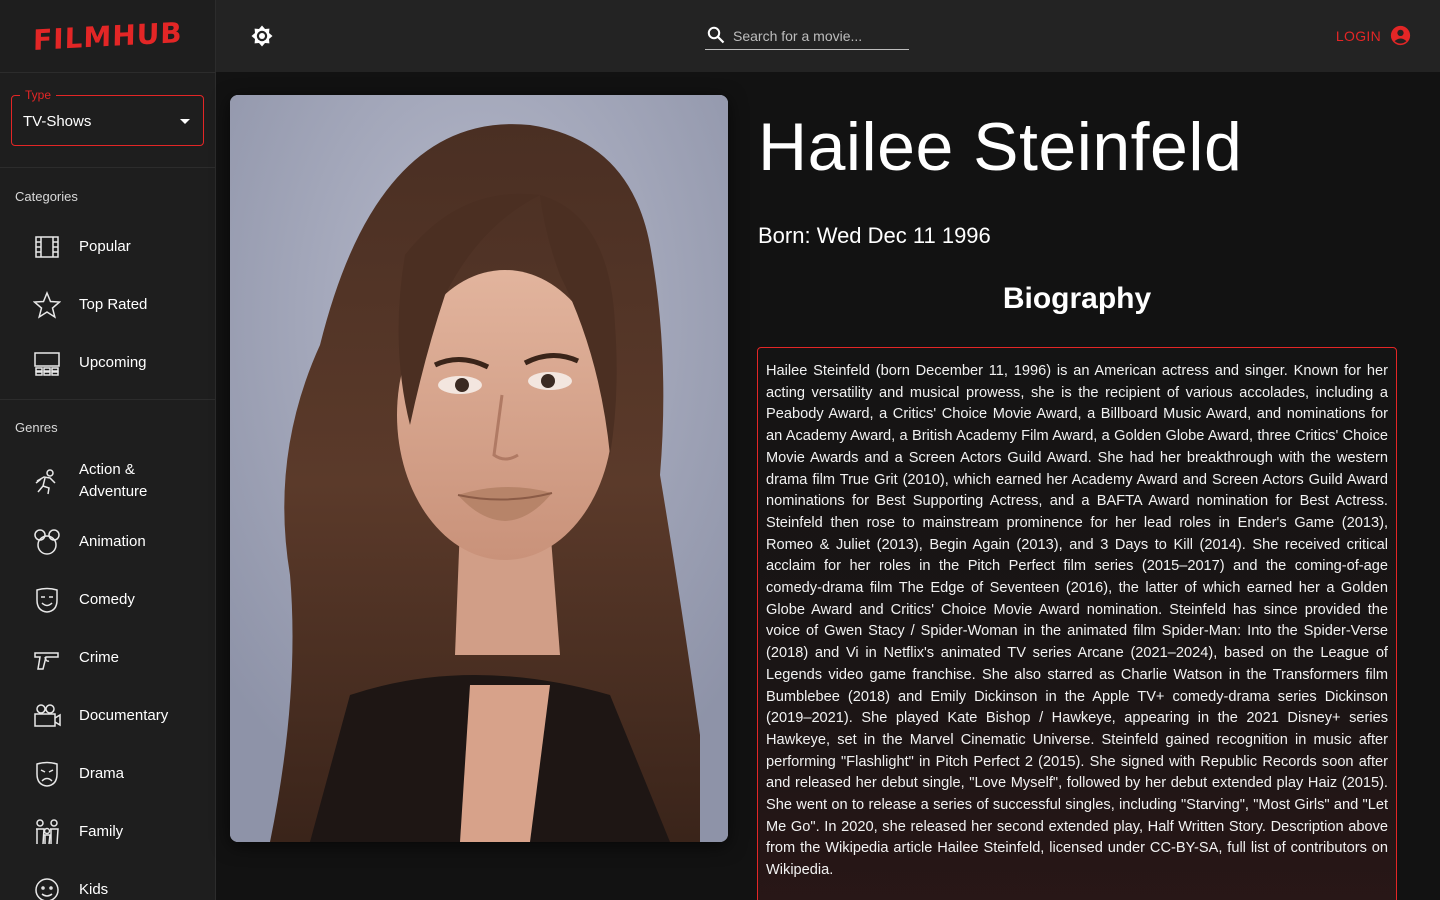 This screenshot has height=900, width=1440. What do you see at coordinates (57, 121) in the screenshot?
I see `type-select-value: TV-Shows` at bounding box center [57, 121].